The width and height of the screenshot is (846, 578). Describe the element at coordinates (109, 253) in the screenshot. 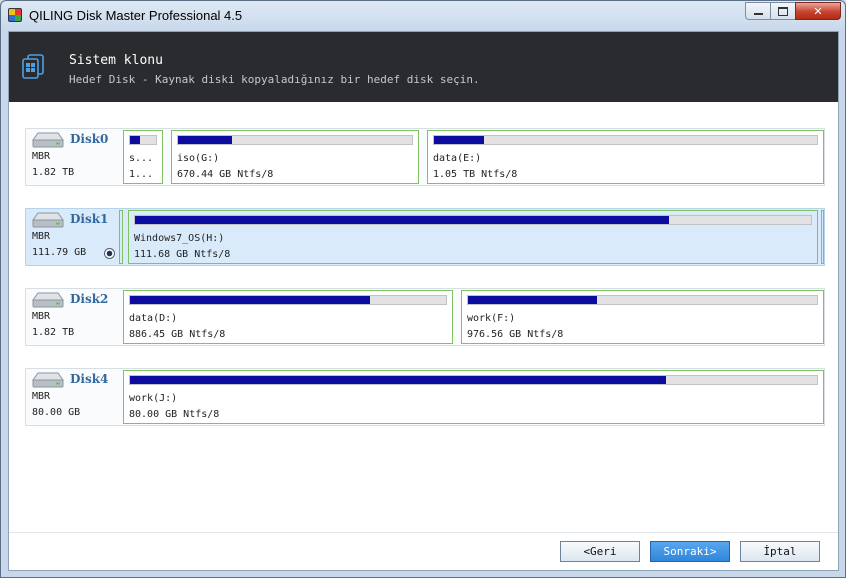

I see `disk-select-radio` at that location.